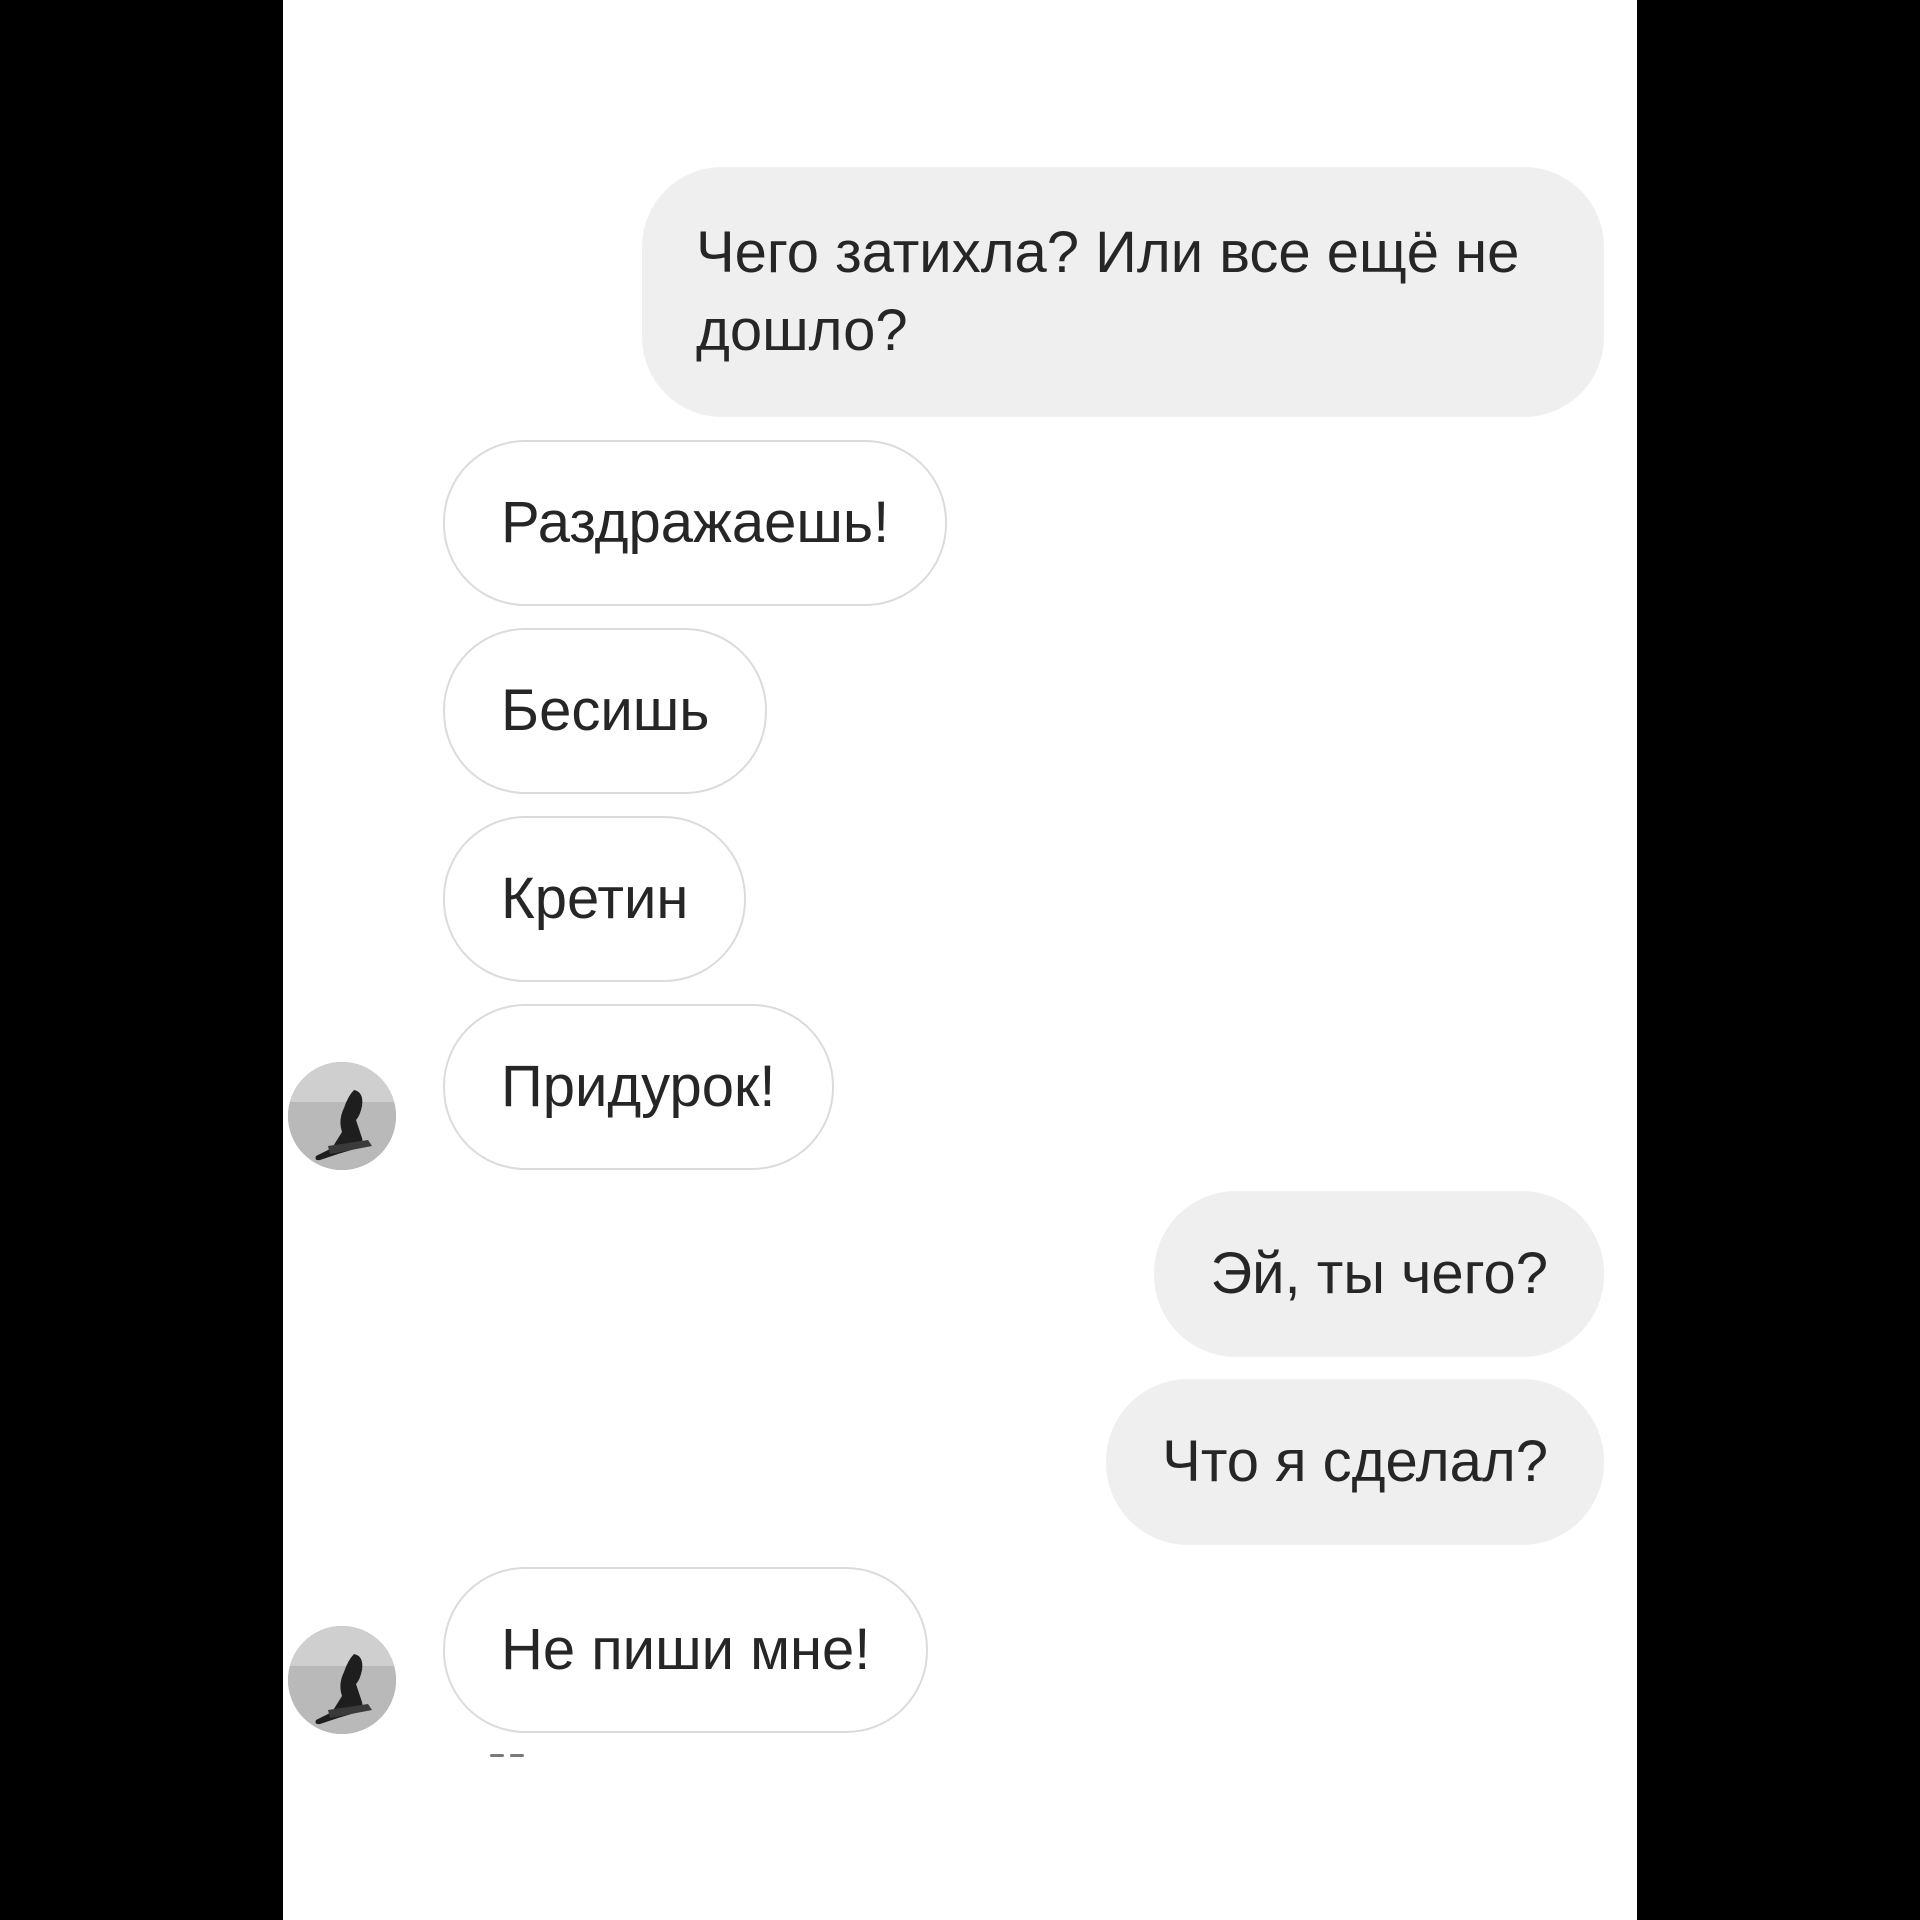  I want to click on message-text: Бесишь, so click(605, 710).